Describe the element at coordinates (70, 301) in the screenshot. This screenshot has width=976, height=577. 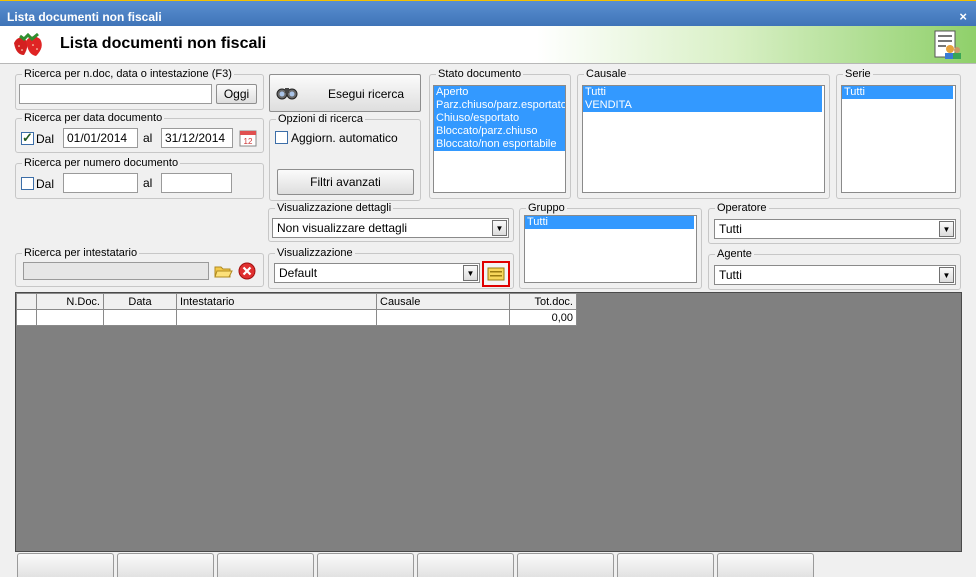
I see `column-header: N.Doc.` at that location.